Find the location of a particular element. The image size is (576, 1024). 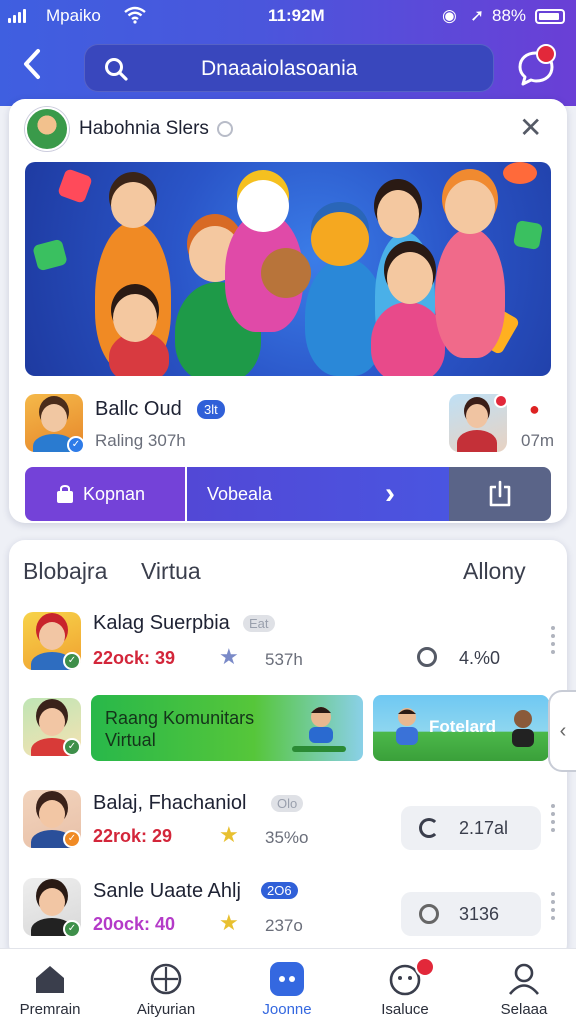

chevron-right-icon: › is located at coordinates (390, 493).